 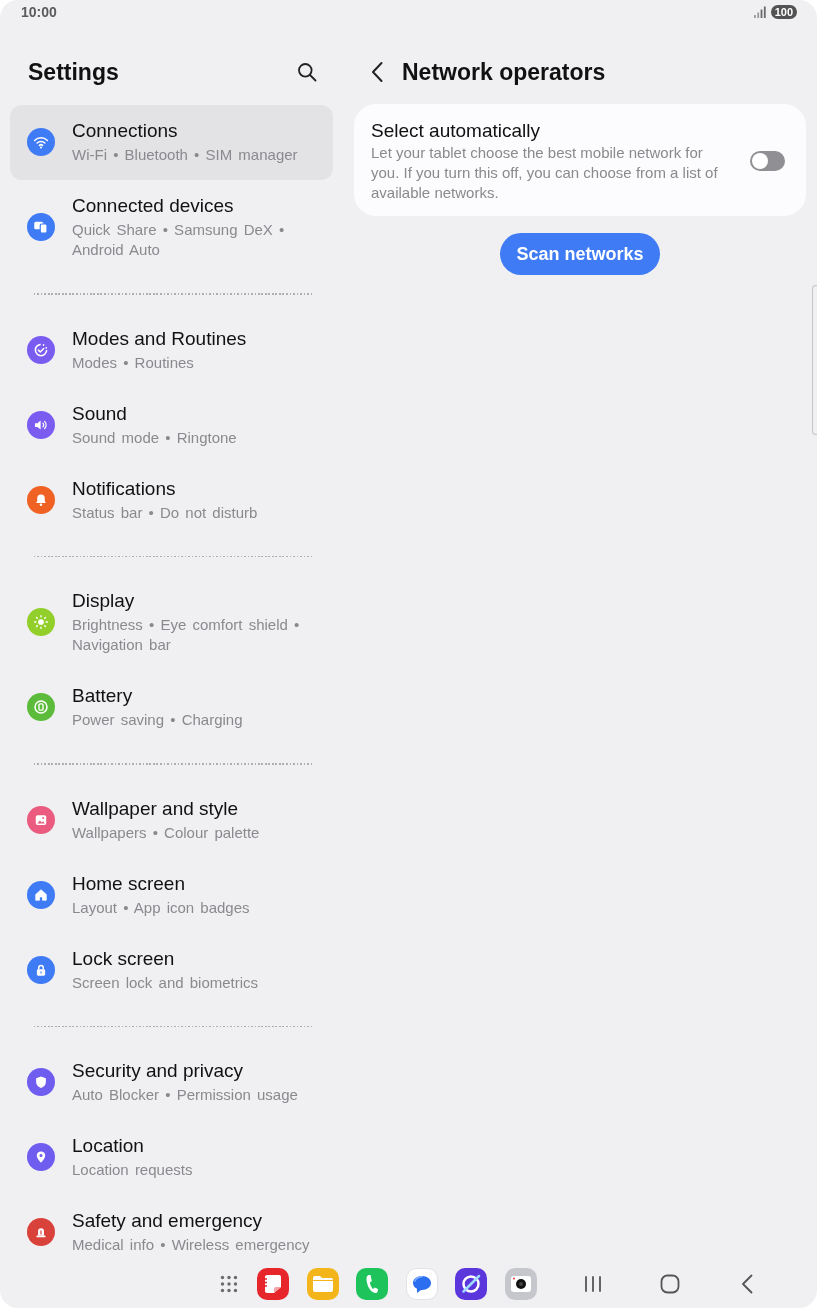 I want to click on status-time: 10:00, so click(x=39, y=12).